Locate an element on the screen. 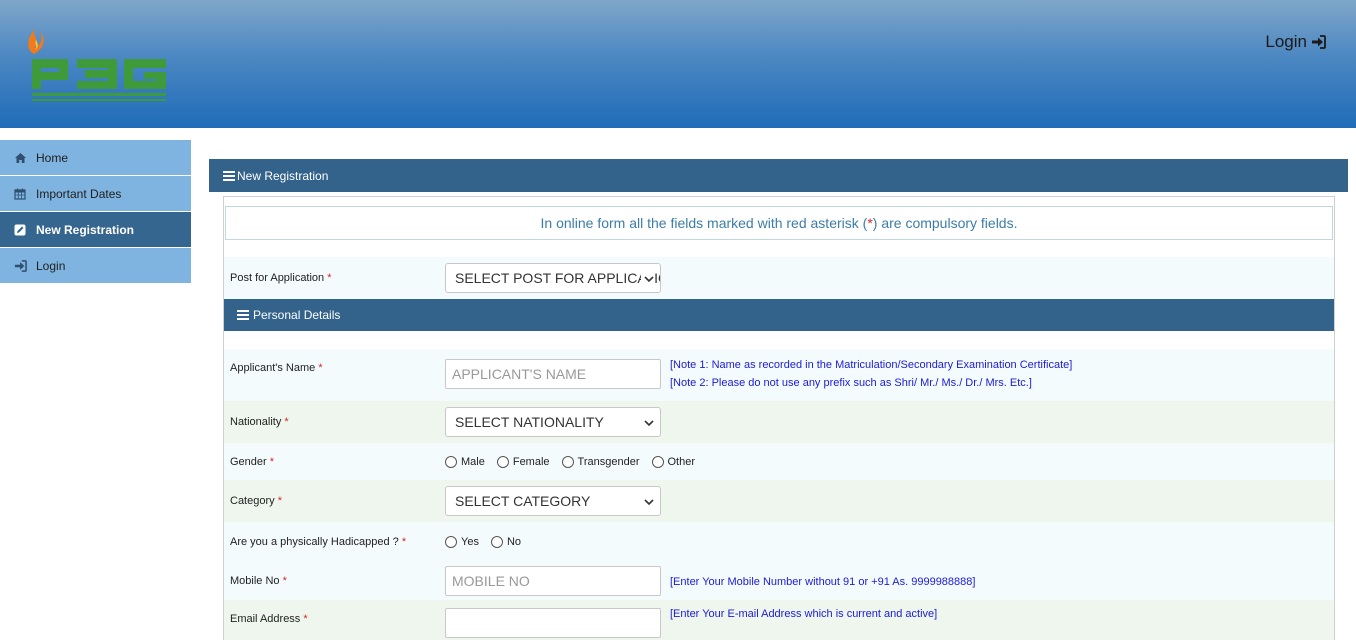  sidebar-item-important-dates: Important Dates is located at coordinates (95, 194).